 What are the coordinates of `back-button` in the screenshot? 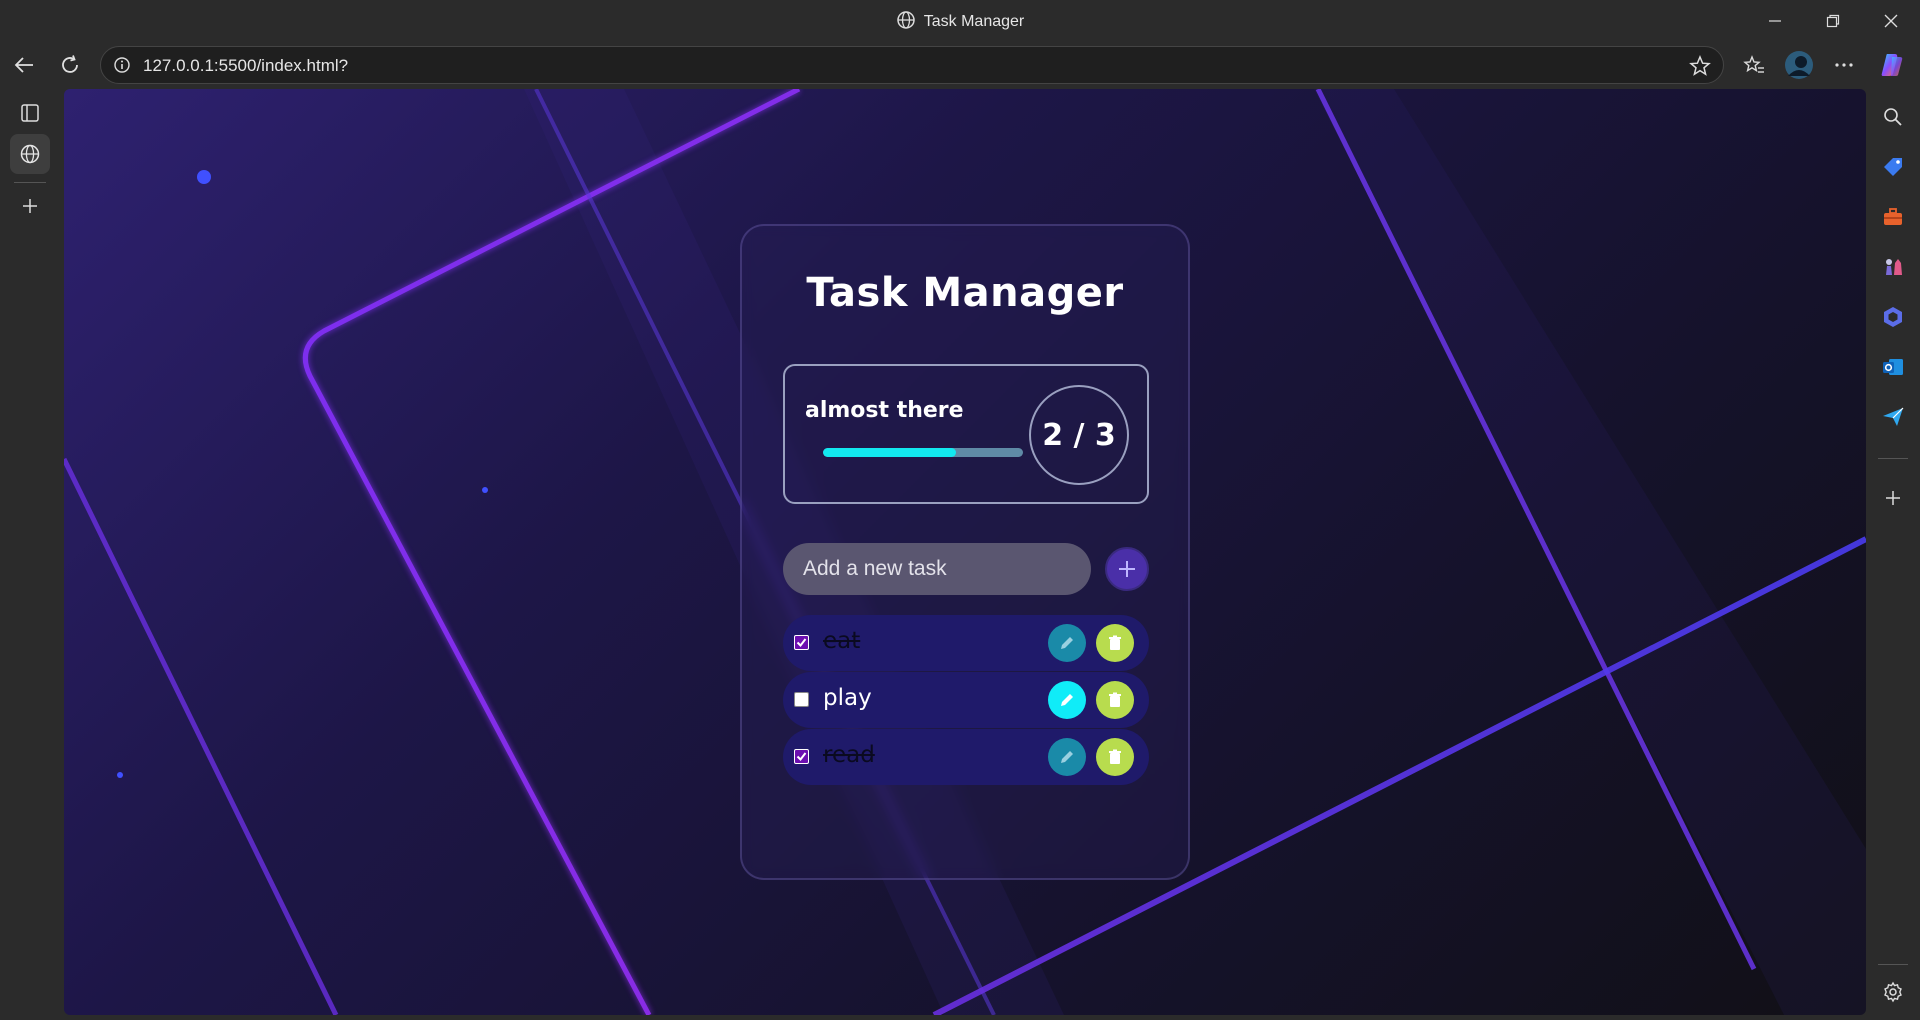 It's located at (24, 65).